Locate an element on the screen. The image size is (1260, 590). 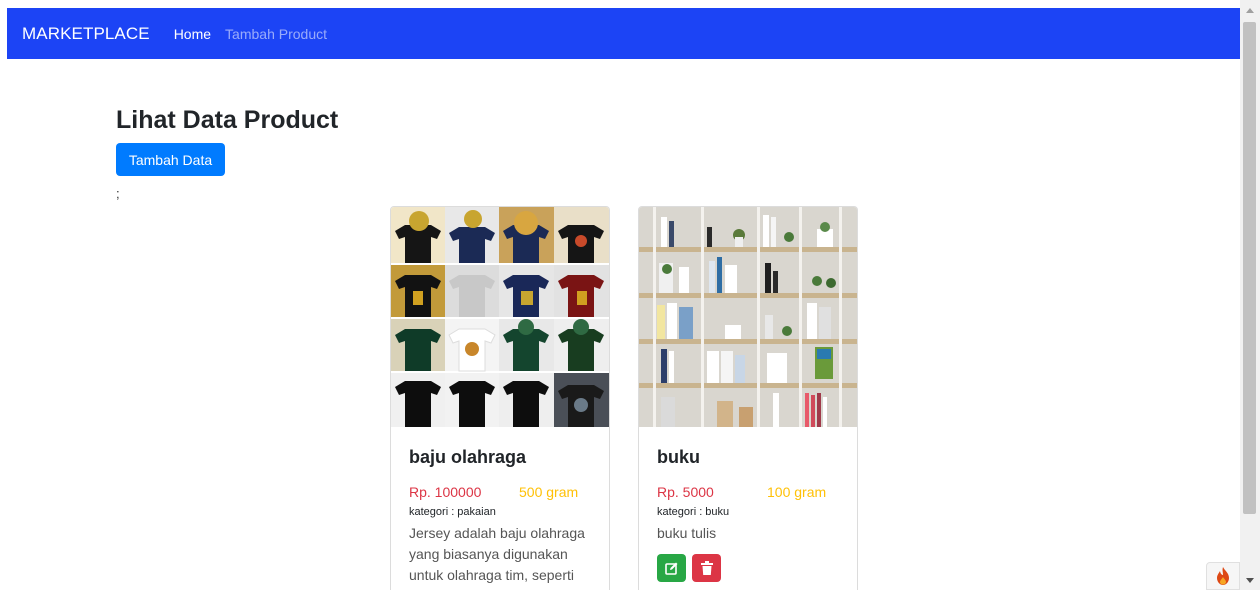
page-title: Lihat Data Product is located at coordinates (227, 120).